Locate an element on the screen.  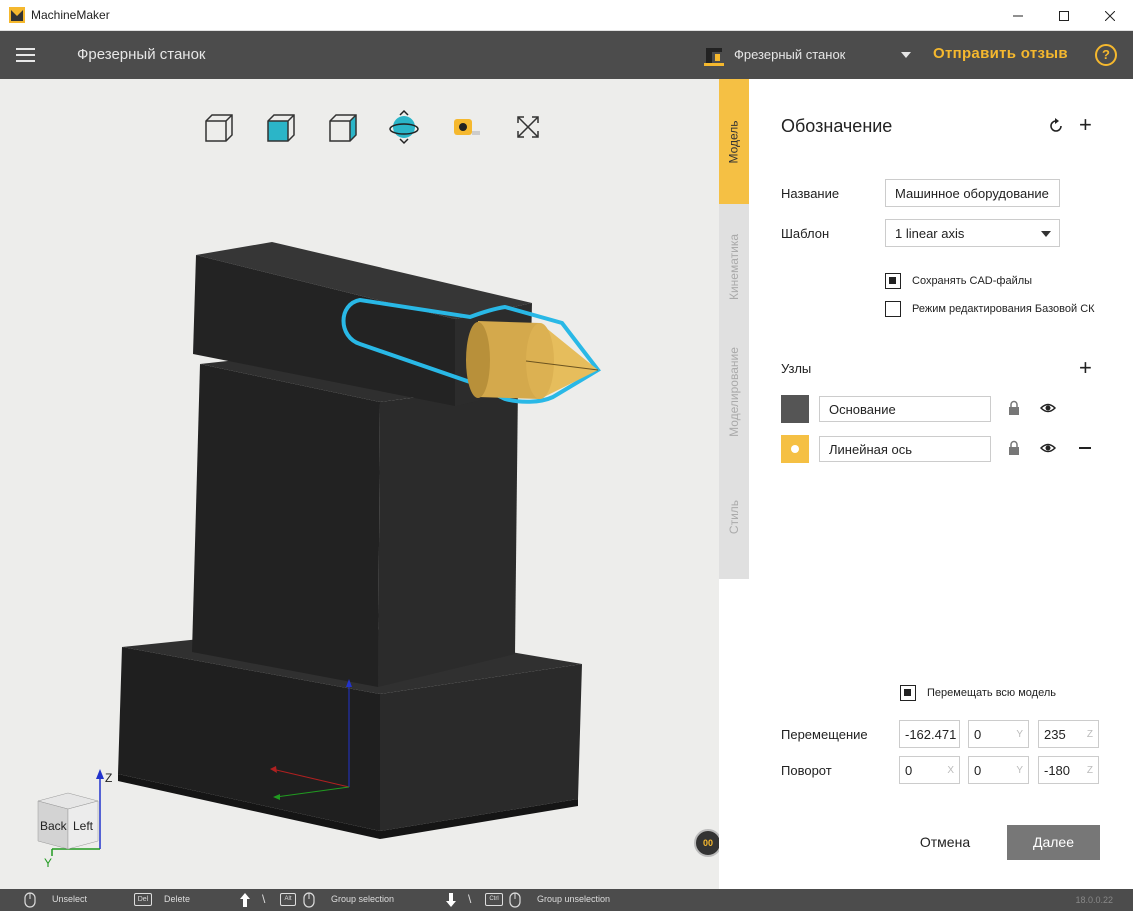
translation-label: Перемещение is located at coordinates (824, 734).